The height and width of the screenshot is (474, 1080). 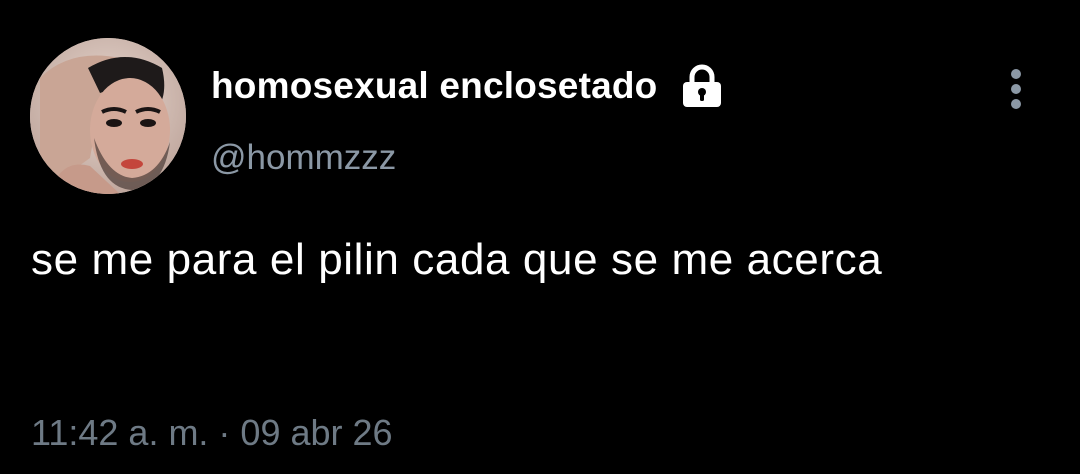 I want to click on tweet-timestamp: 11:42 a. m. · 09 abr 26, so click(x=212, y=433).